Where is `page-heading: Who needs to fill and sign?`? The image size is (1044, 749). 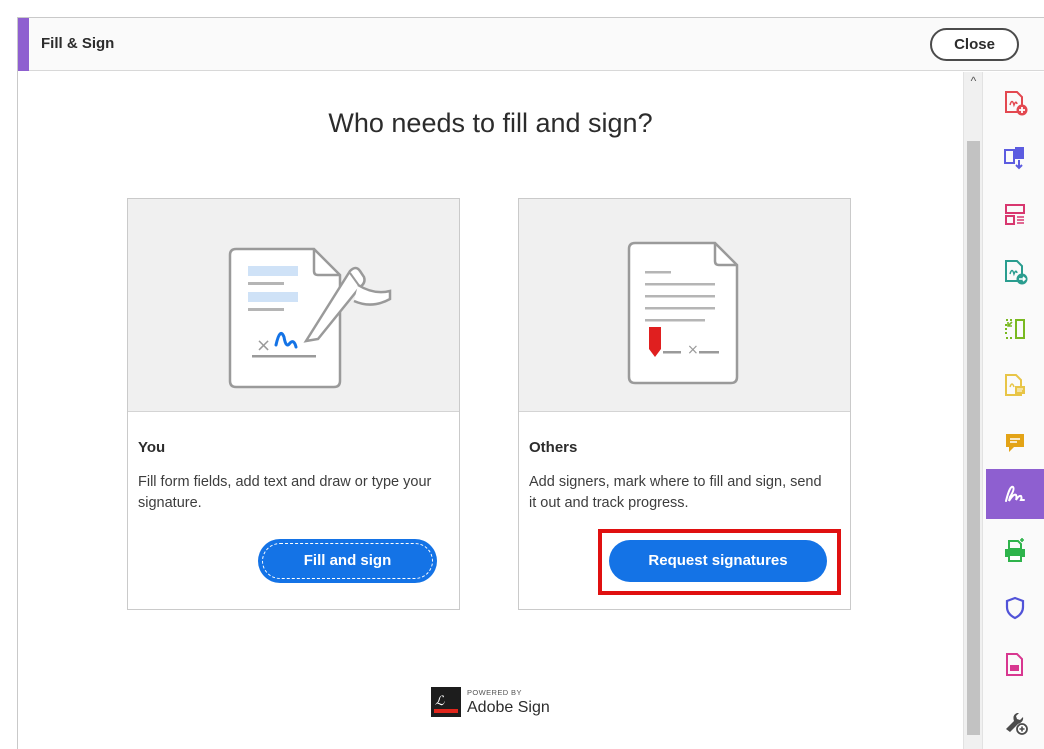 page-heading: Who needs to fill and sign? is located at coordinates (490, 123).